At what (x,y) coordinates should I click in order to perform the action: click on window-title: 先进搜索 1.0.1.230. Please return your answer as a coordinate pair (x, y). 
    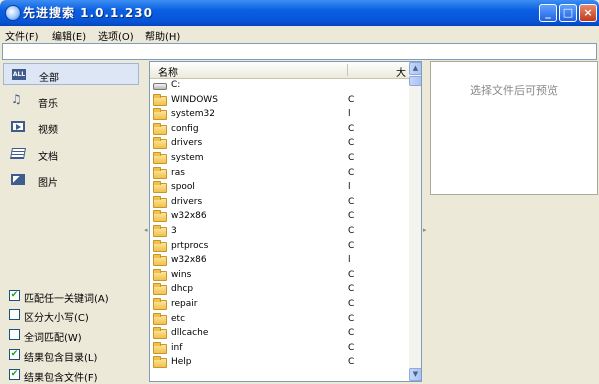
    Looking at the image, I should click on (88, 13).